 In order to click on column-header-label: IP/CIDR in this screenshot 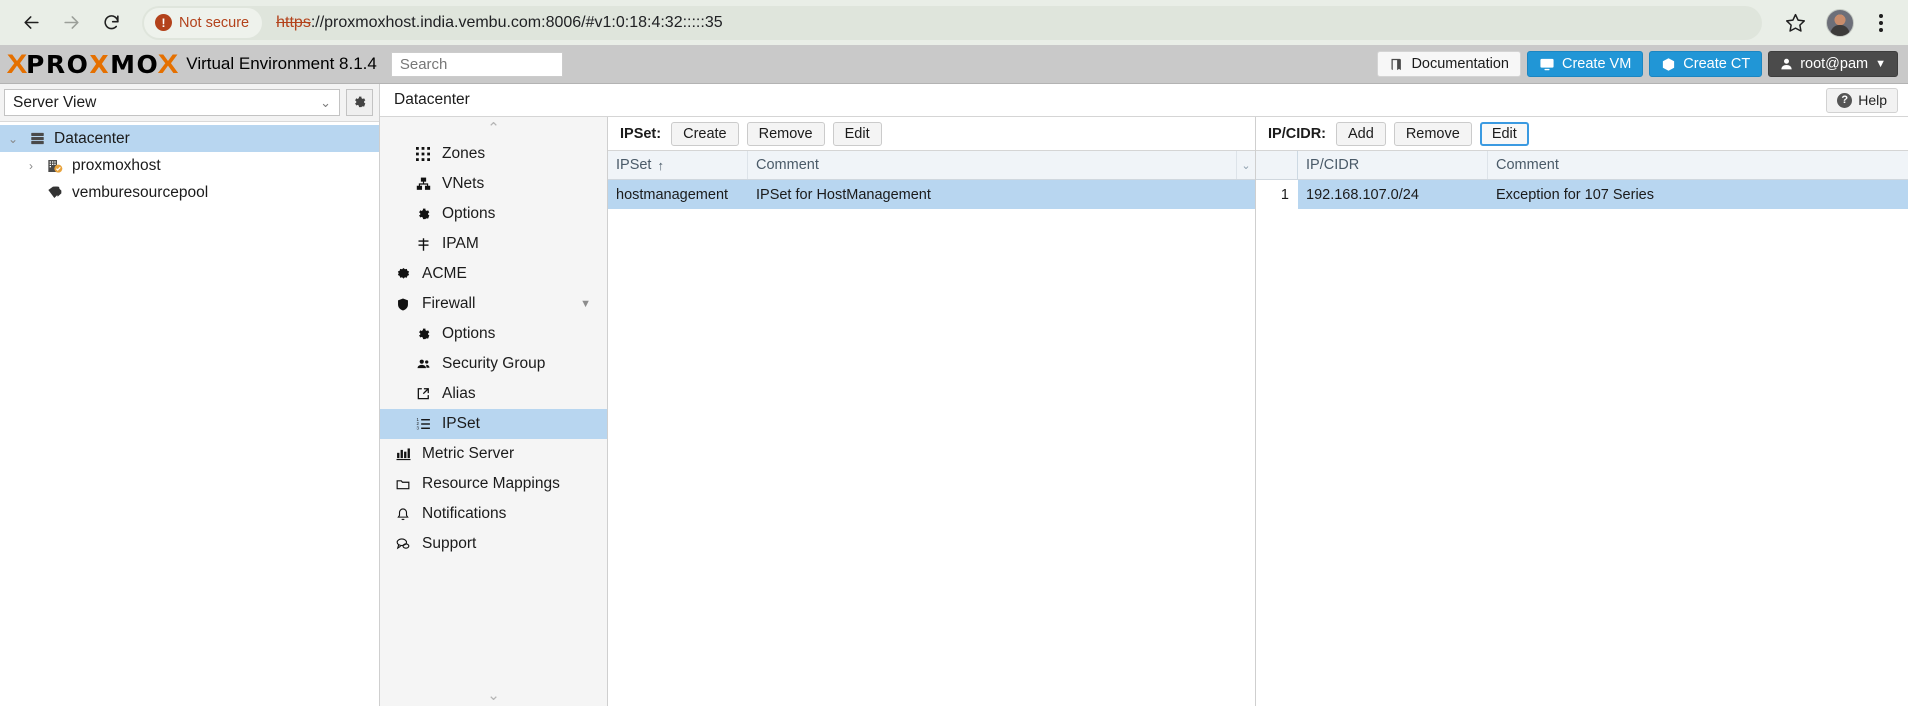, I will do `click(1333, 165)`.